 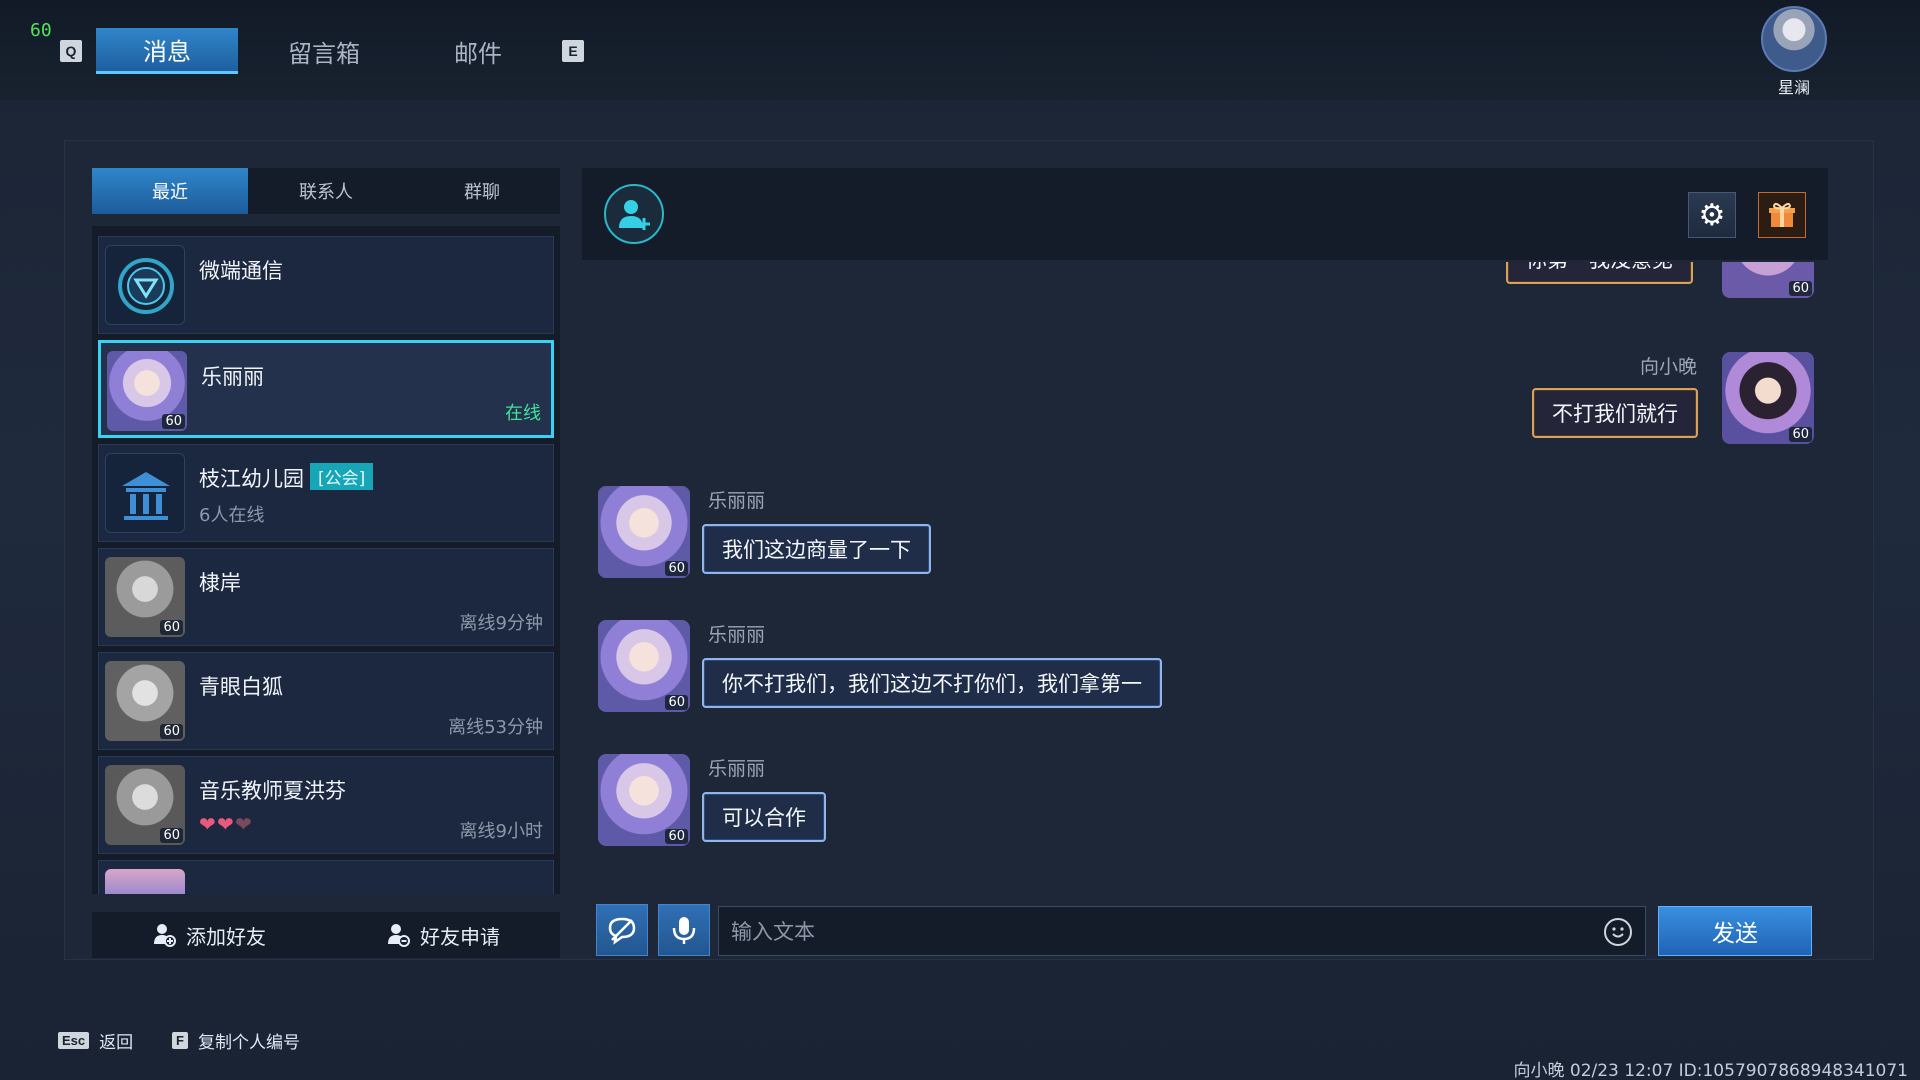 I want to click on conversation-name: 棣岸, so click(x=220, y=583).